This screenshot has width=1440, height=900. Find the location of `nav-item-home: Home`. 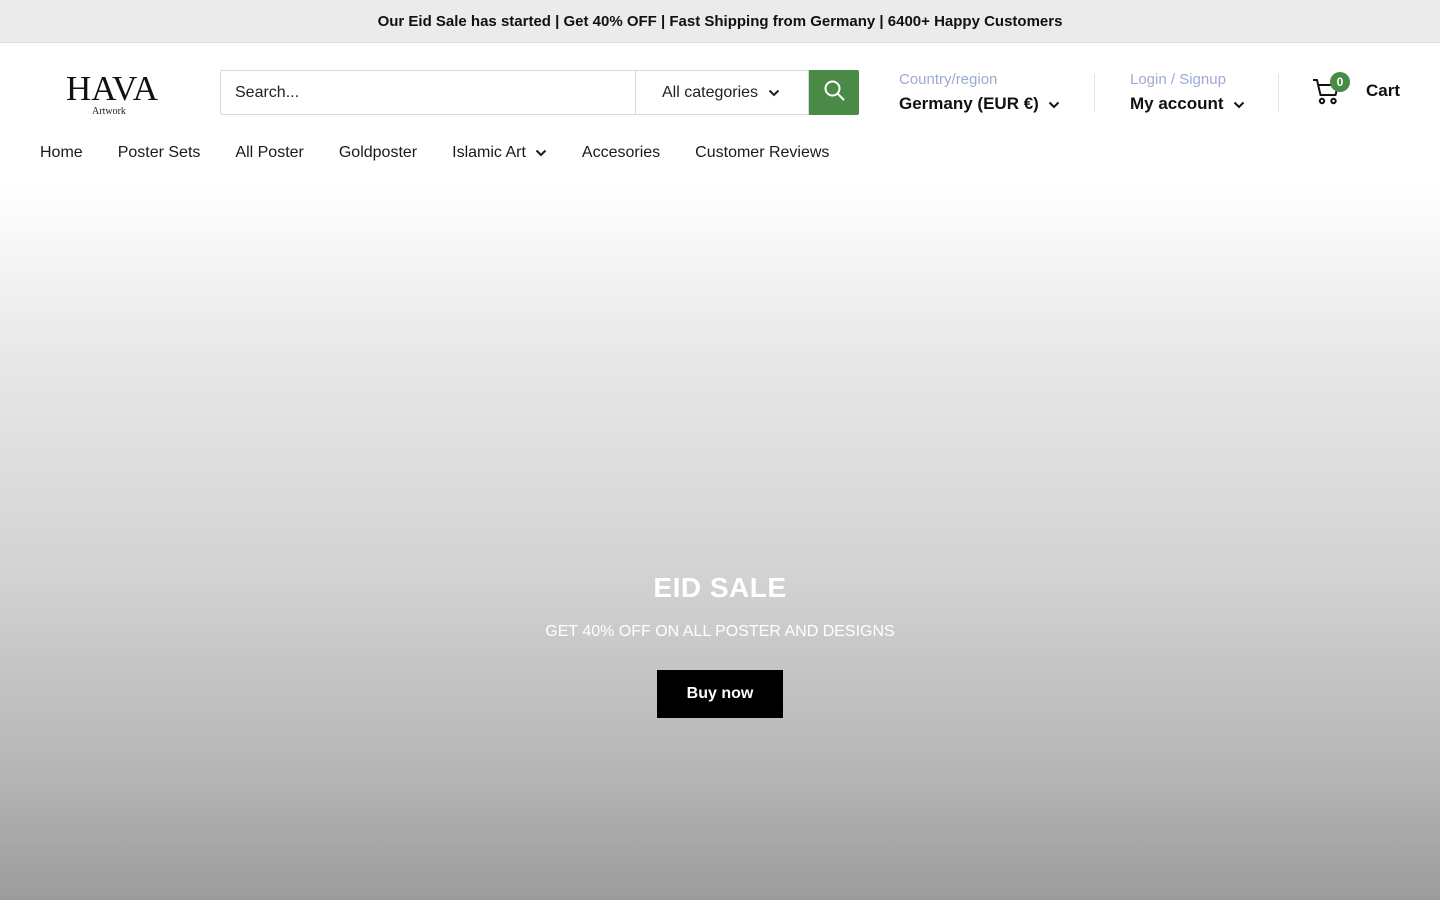

nav-item-home: Home is located at coordinates (61, 153).